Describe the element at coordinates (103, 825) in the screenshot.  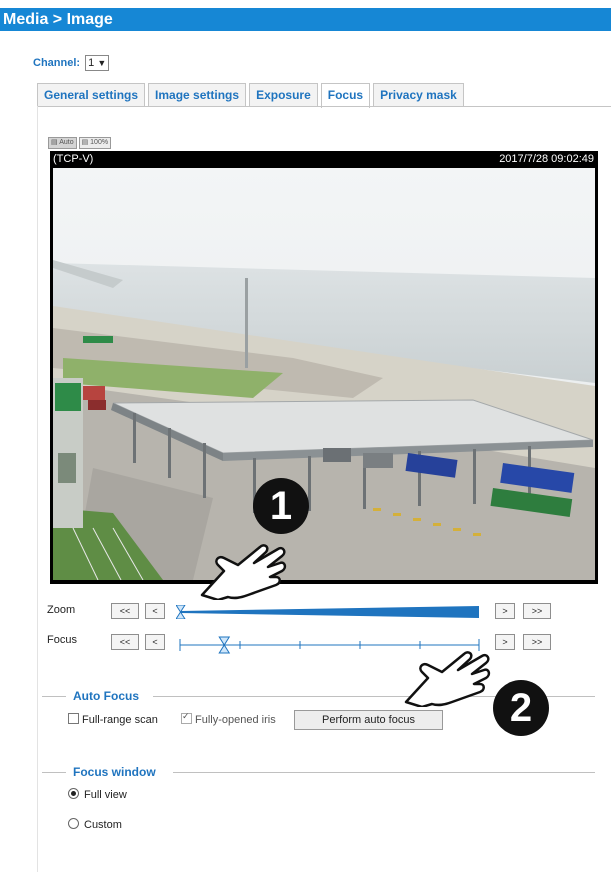
I see `custom-label: Custom` at that location.